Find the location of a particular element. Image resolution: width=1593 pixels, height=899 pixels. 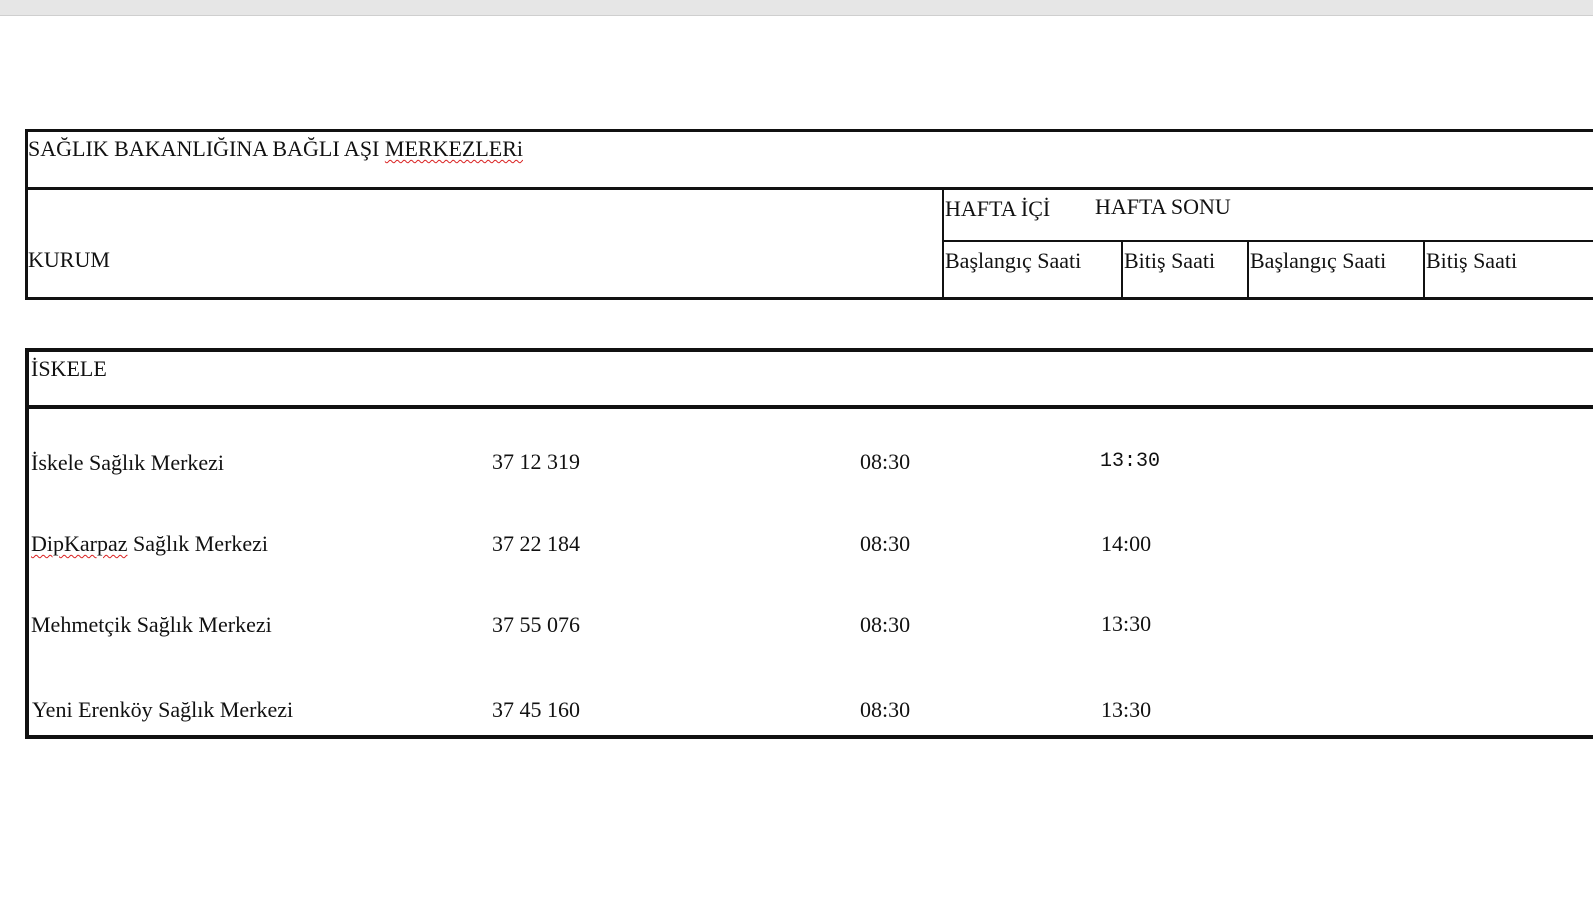

center-name: DipKarpaz Sağlık Merkezi is located at coordinates (149, 544).